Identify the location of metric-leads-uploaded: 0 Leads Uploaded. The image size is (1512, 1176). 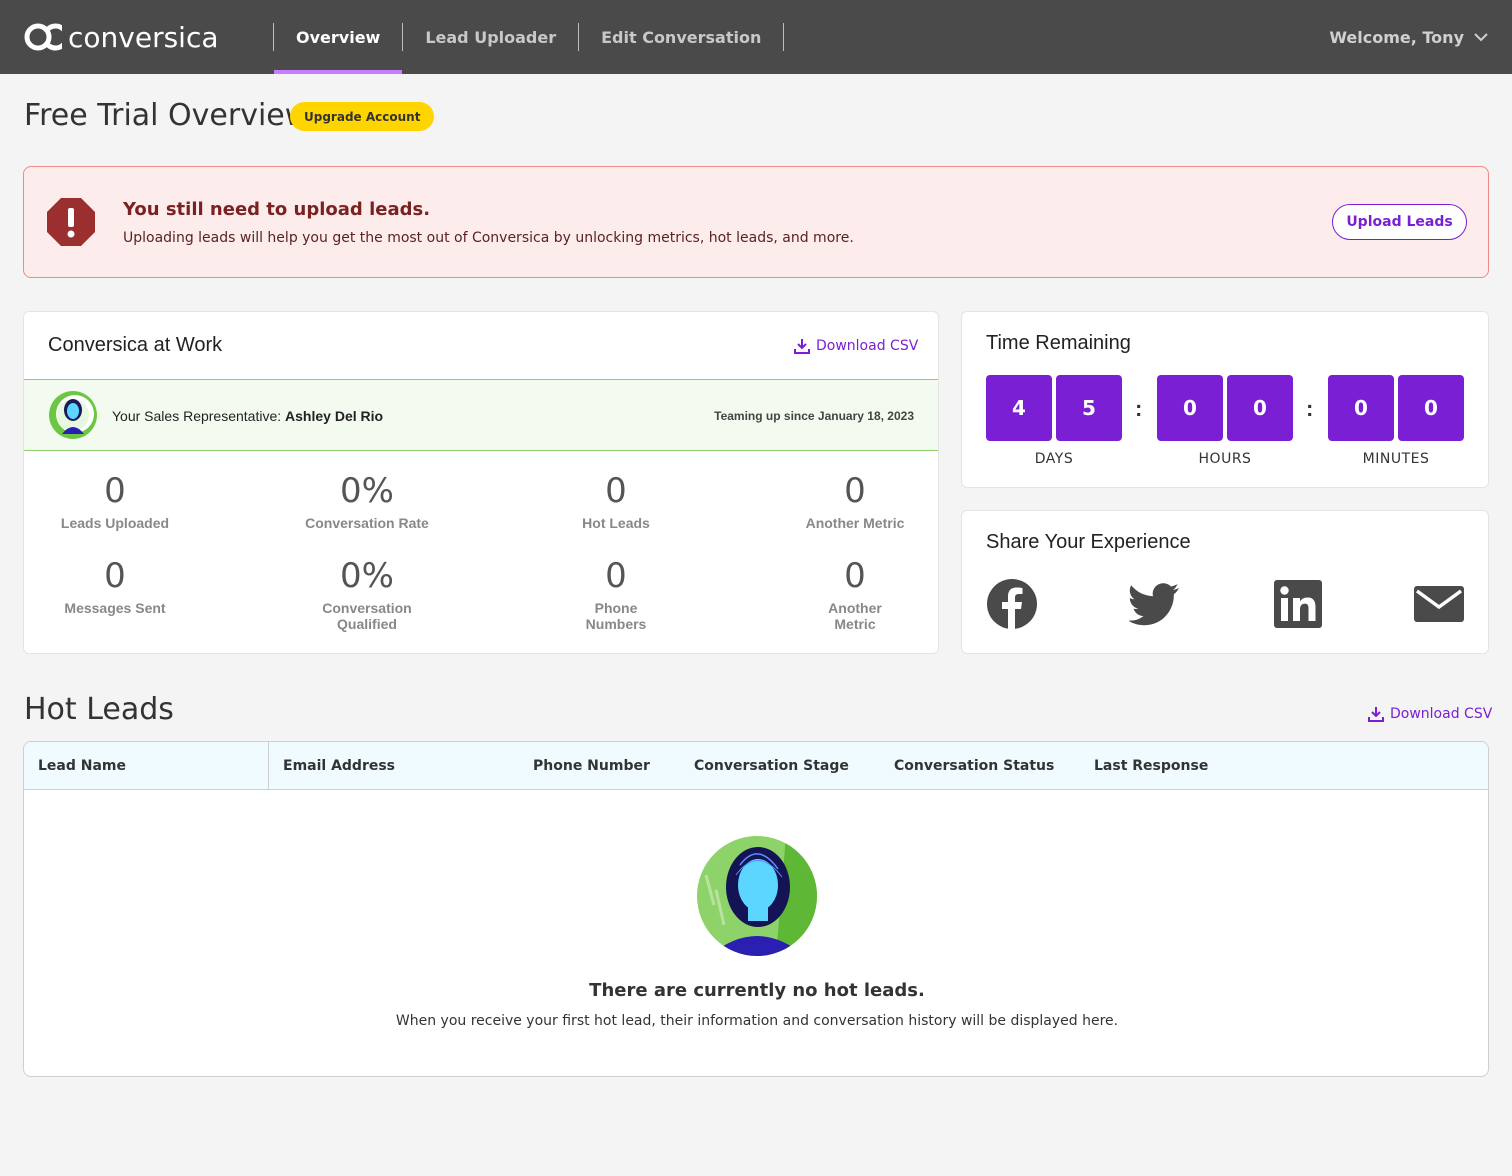
(115, 501).